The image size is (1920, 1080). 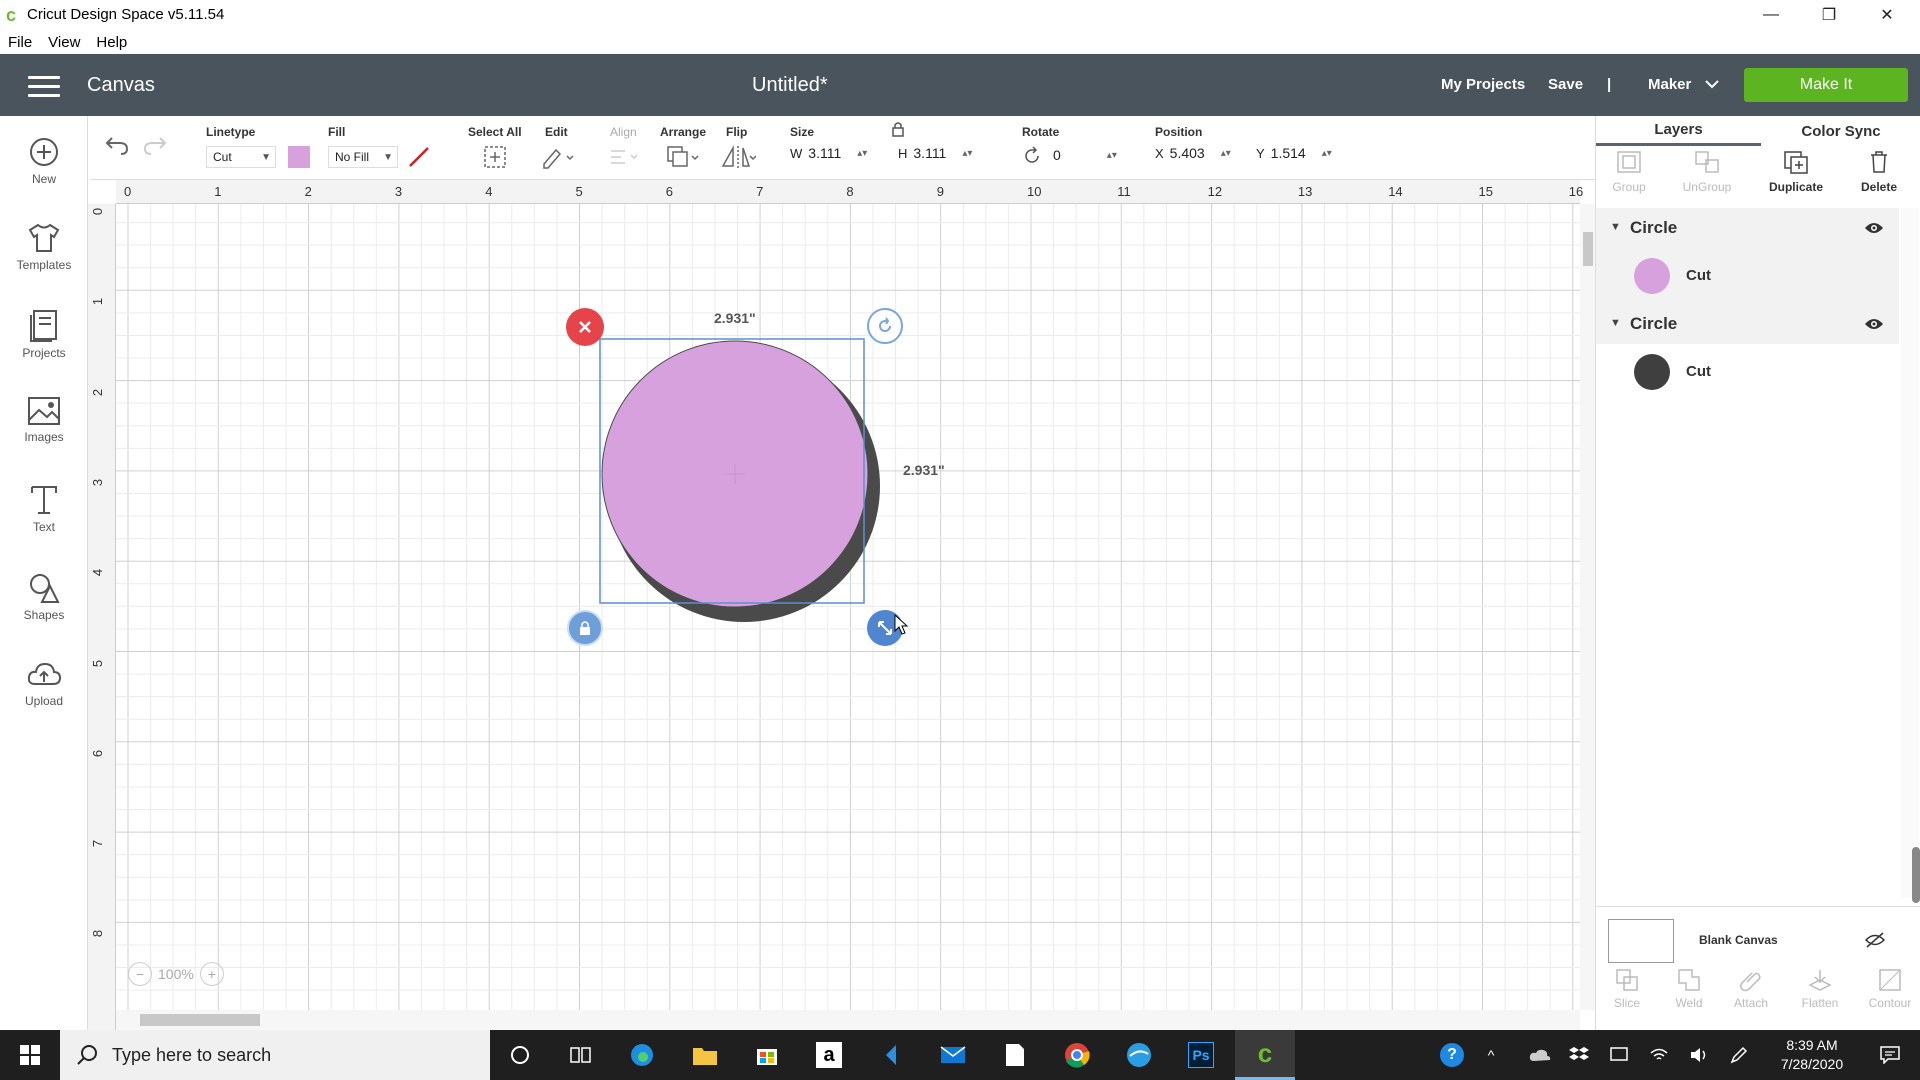 What do you see at coordinates (1015, 1055) in the screenshot?
I see `notepad-icon` at bounding box center [1015, 1055].